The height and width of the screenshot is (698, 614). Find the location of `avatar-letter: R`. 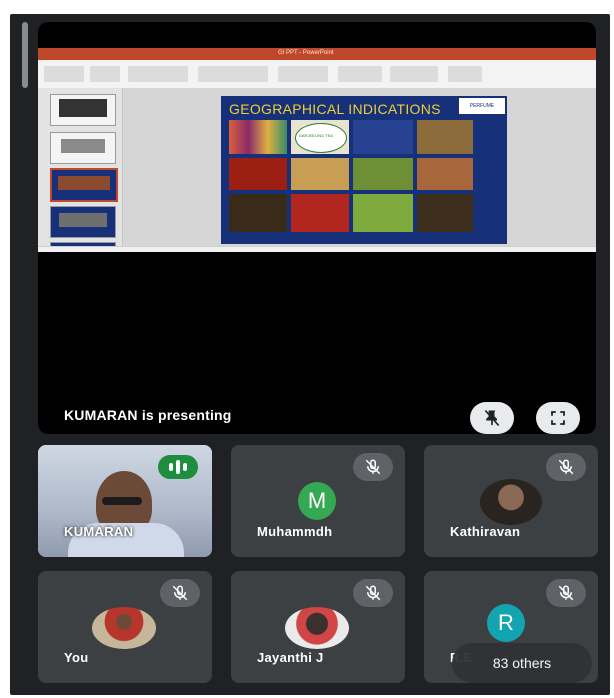

avatar-letter: R is located at coordinates (506, 623).